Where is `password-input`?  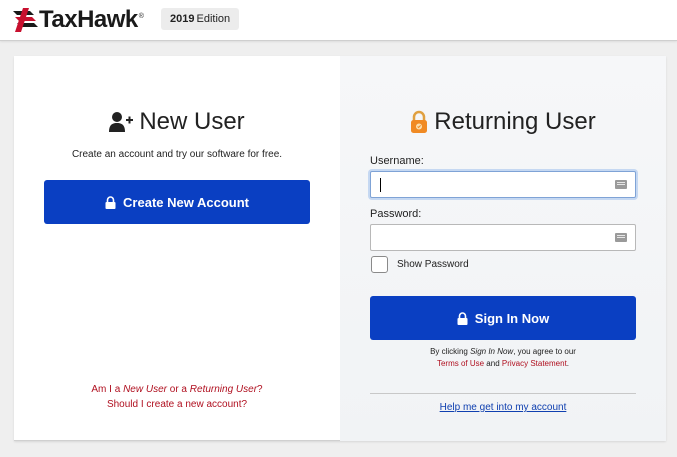
password-input is located at coordinates (503, 237).